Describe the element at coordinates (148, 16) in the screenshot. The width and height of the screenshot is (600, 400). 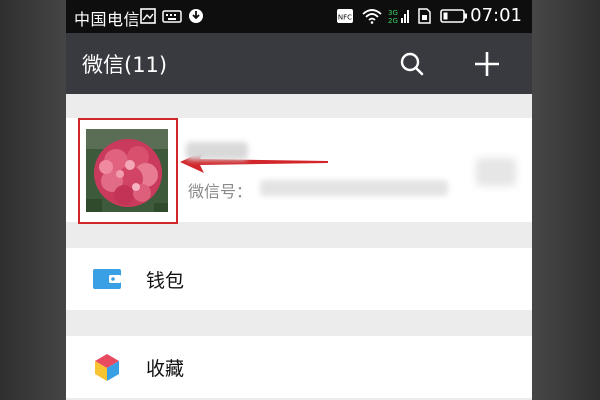
I see `screenshot-icon` at that location.